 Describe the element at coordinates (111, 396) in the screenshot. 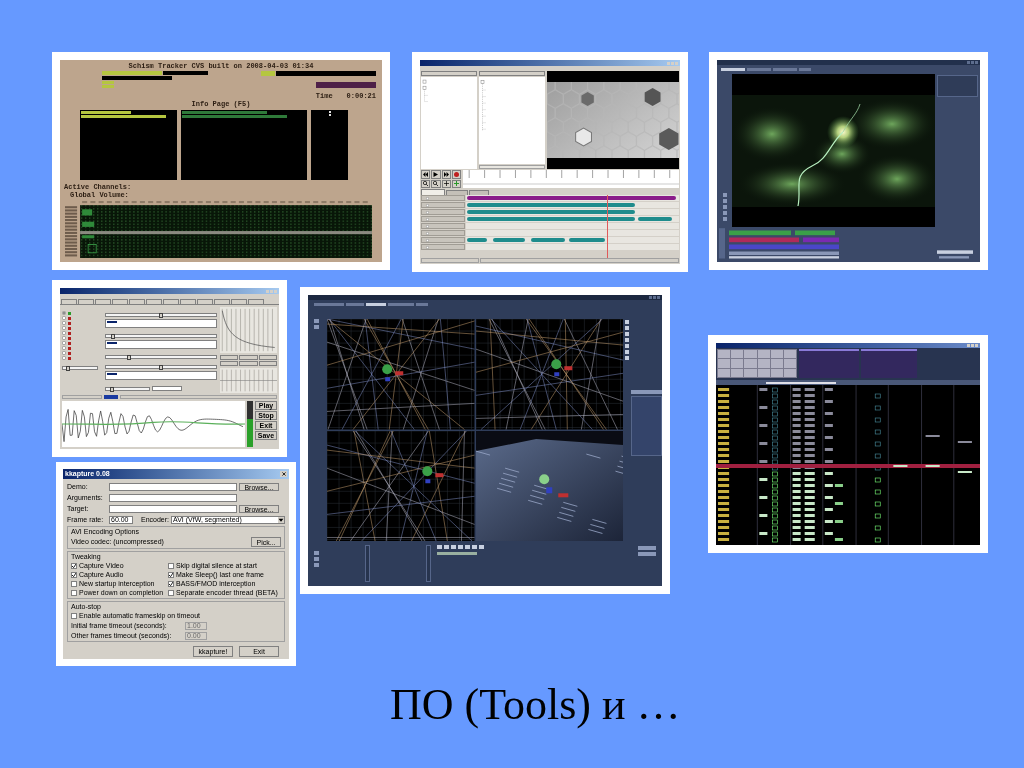

I see `progress-indicator` at that location.